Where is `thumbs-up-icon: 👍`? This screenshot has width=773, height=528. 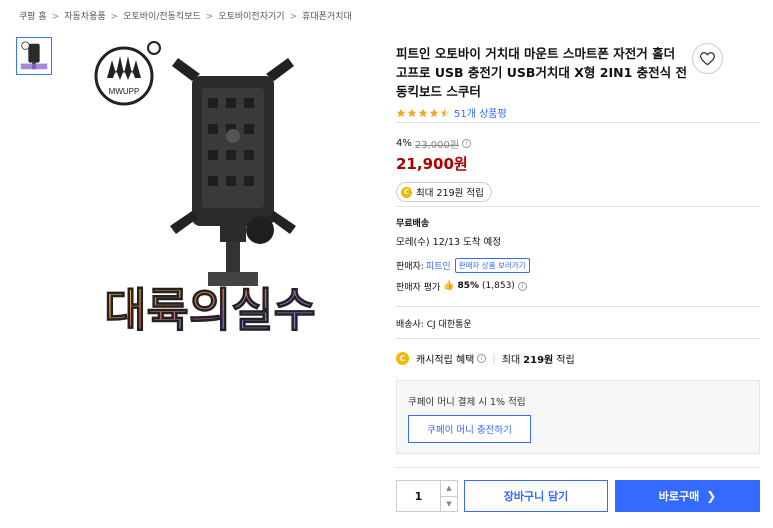 thumbs-up-icon: 👍 is located at coordinates (449, 286).